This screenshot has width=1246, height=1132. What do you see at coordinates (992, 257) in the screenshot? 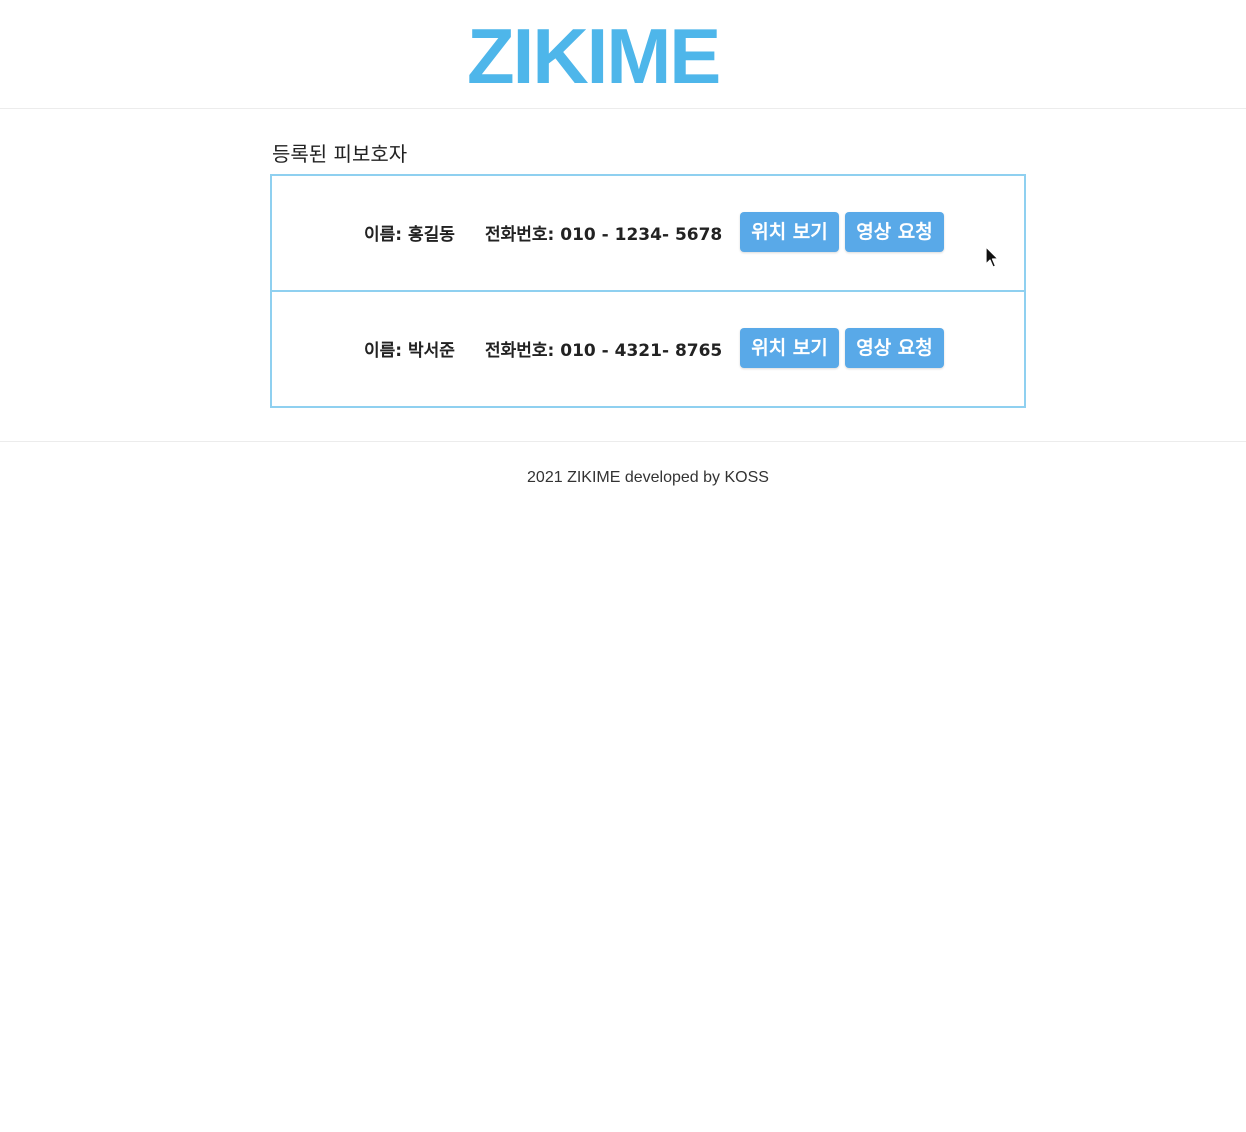
I see `mouse-pointer-icon` at bounding box center [992, 257].